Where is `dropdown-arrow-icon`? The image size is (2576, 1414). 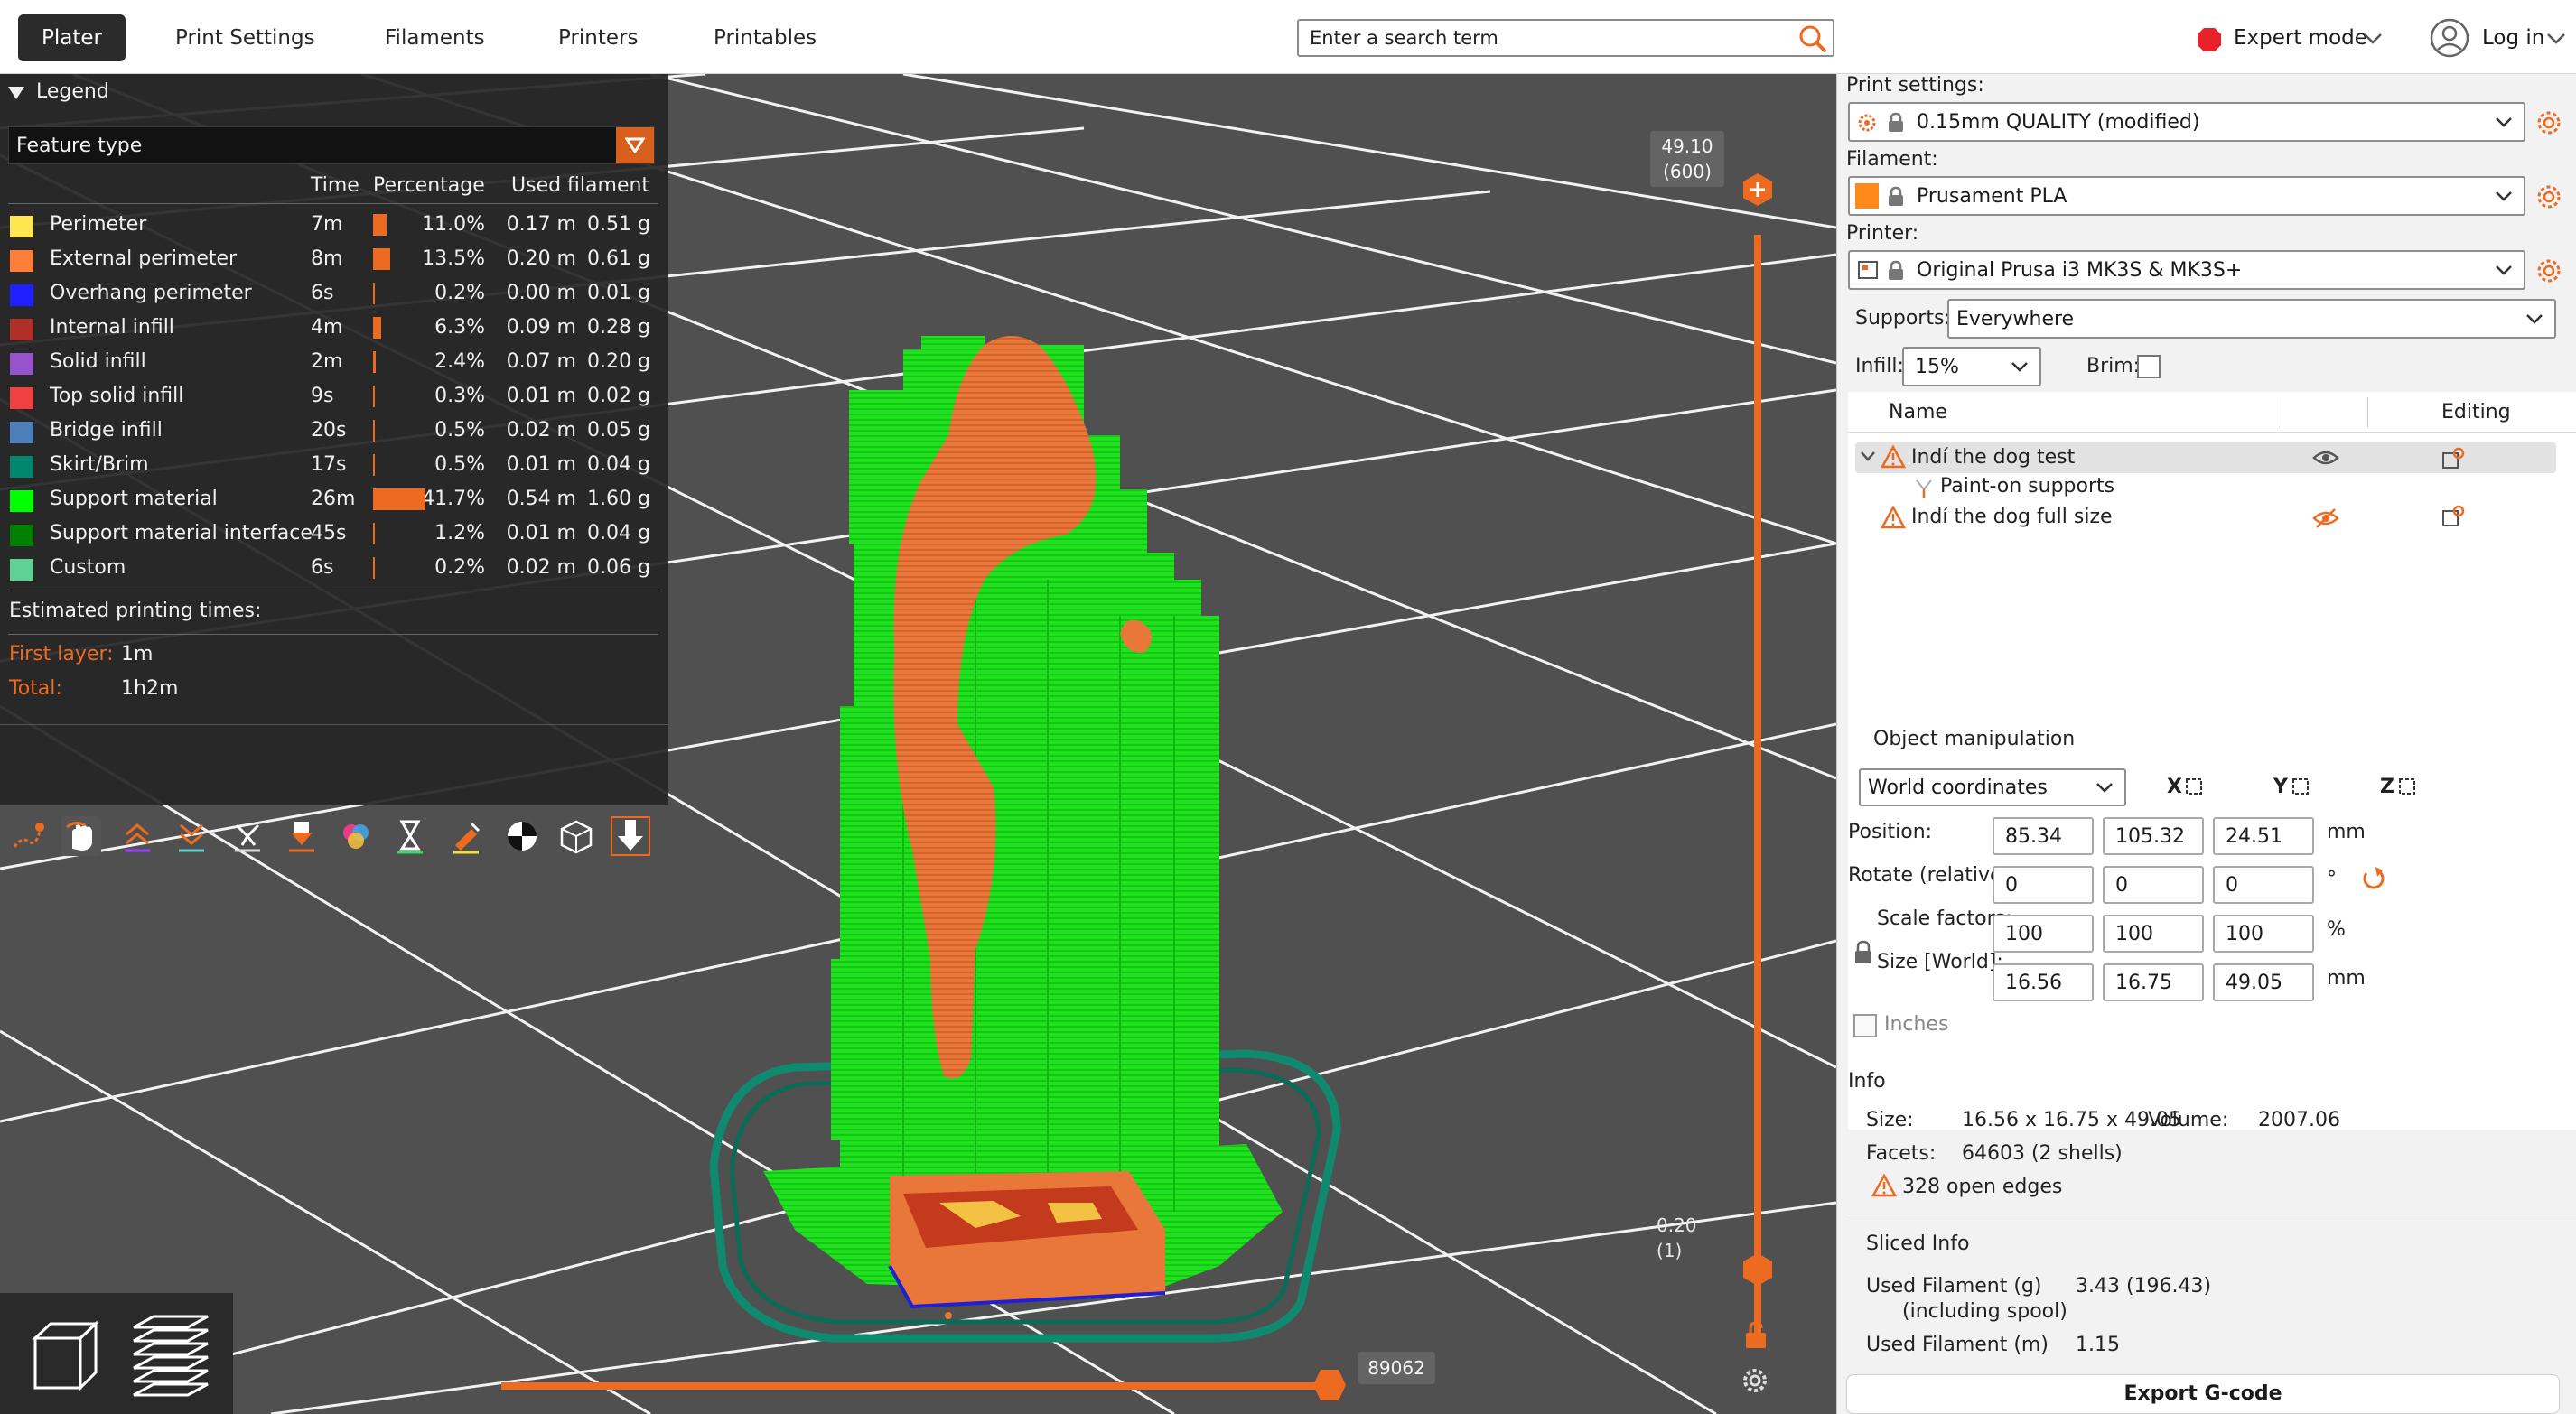
dropdown-arrow-icon is located at coordinates (635, 145).